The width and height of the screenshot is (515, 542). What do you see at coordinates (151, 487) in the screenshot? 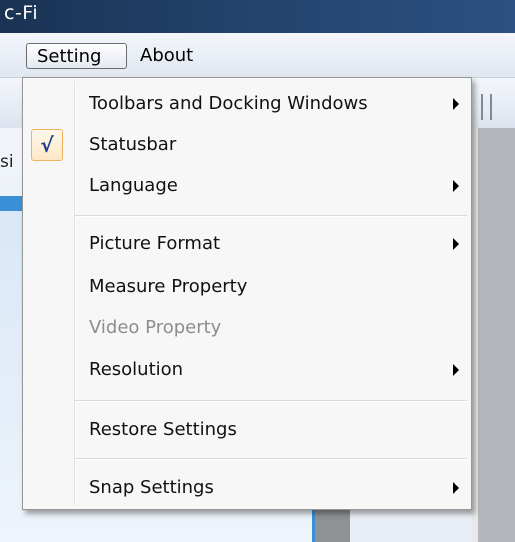
I see `menu-item-label: Snap Settings` at bounding box center [151, 487].